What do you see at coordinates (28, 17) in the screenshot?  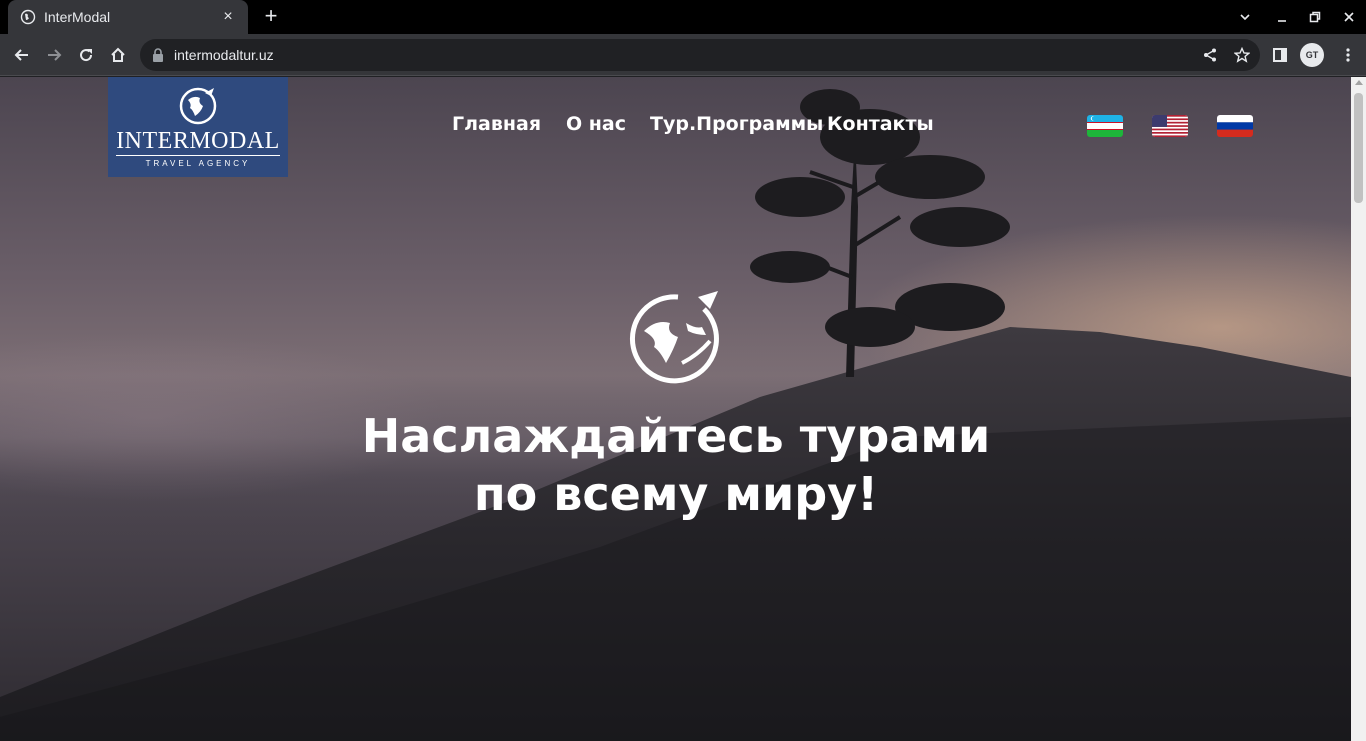 I see `globe-favicon-icon` at bounding box center [28, 17].